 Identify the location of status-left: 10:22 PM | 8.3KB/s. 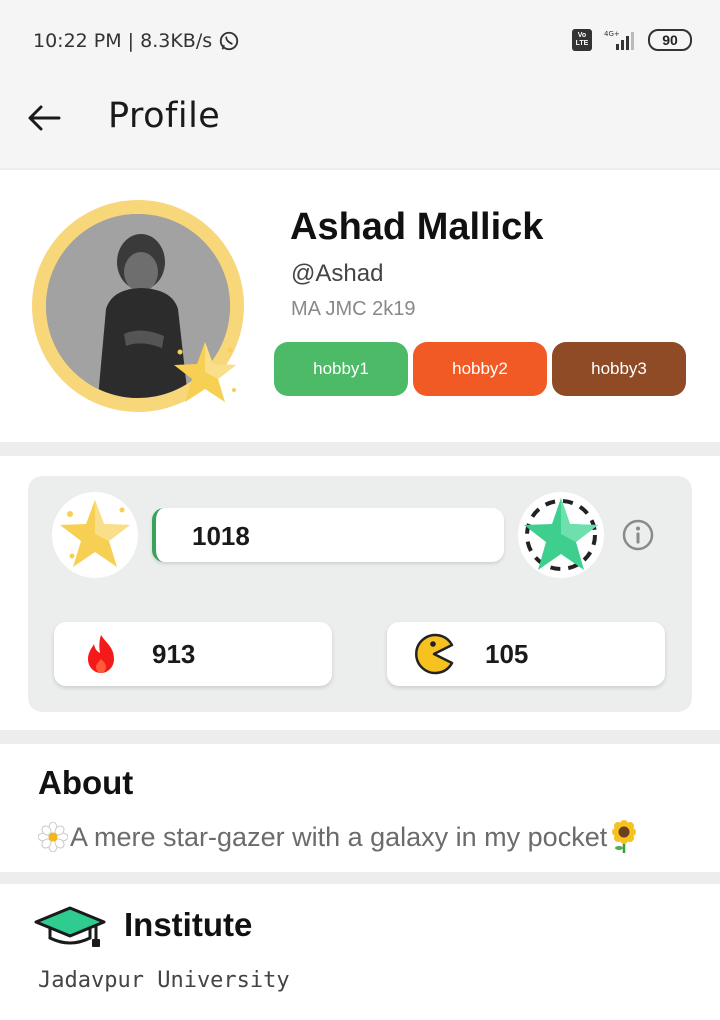
(136, 41).